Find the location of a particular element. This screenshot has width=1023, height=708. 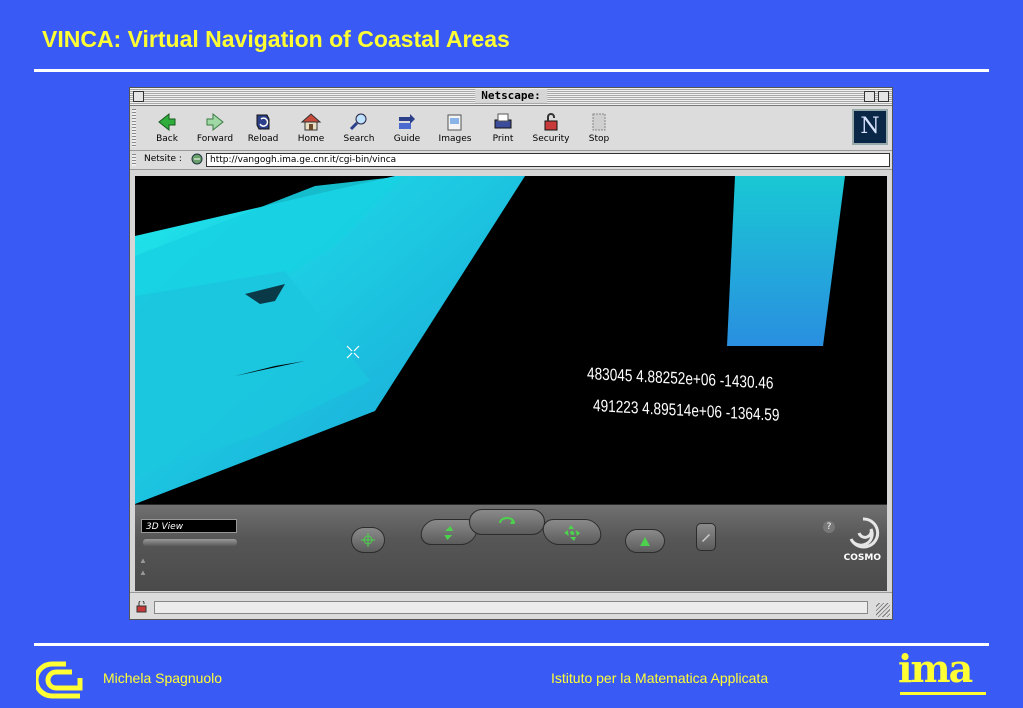

search-button: Search is located at coordinates (359, 128).